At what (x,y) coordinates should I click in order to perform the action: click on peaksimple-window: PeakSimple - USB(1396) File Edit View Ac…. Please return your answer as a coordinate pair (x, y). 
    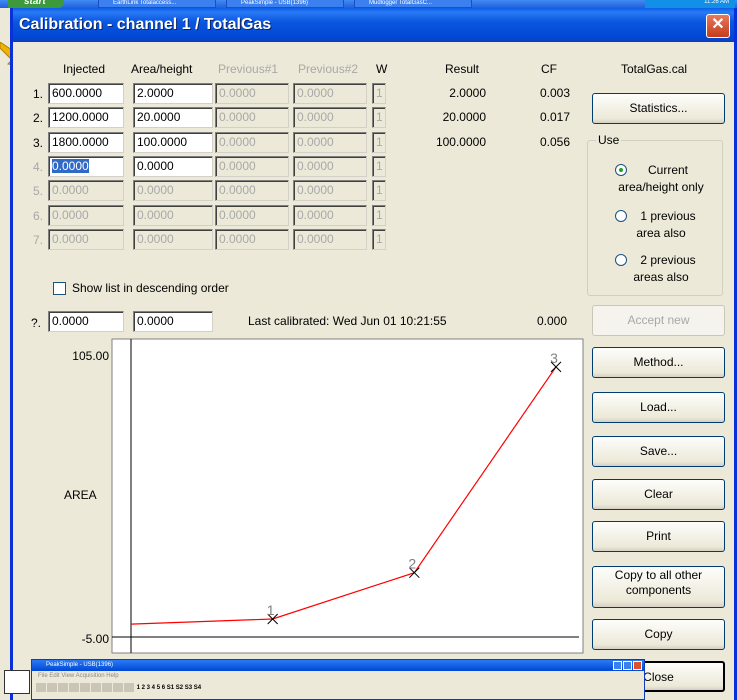
    Looking at the image, I should click on (338, 679).